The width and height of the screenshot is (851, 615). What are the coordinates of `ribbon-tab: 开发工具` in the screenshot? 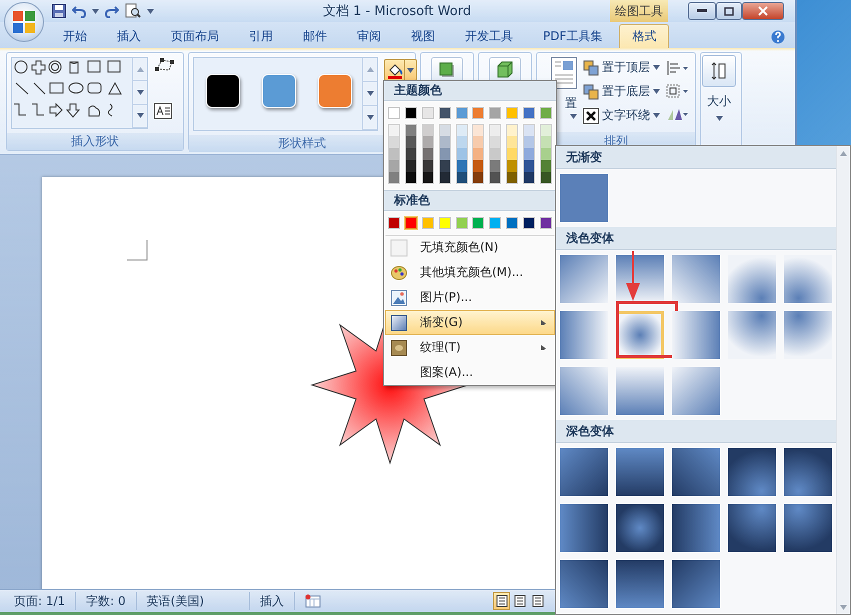 It's located at (489, 36).